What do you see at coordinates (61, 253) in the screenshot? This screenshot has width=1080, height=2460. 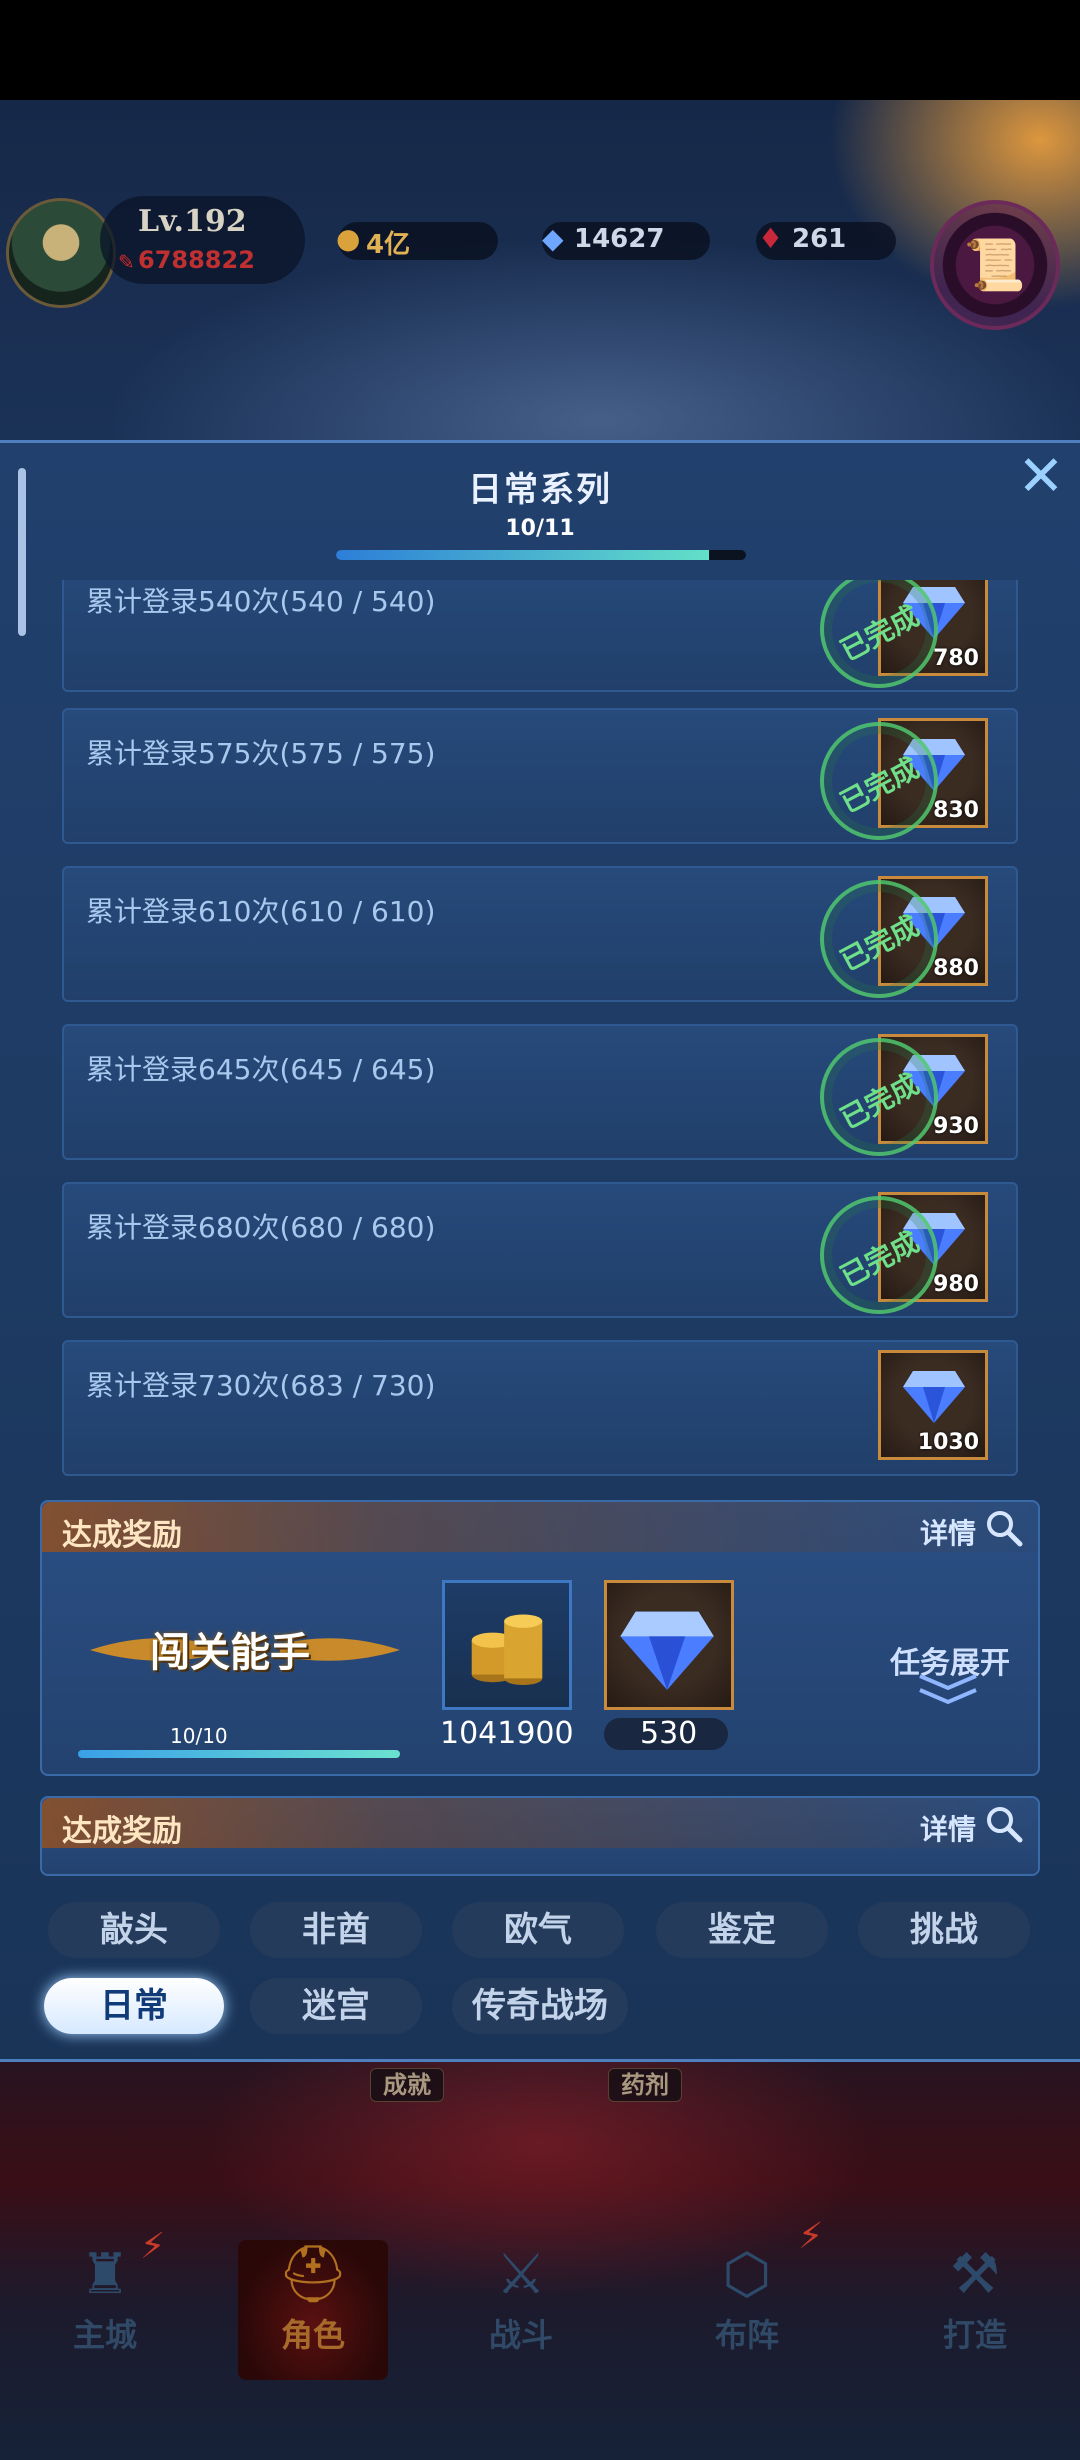 I see `player-avatar` at bounding box center [61, 253].